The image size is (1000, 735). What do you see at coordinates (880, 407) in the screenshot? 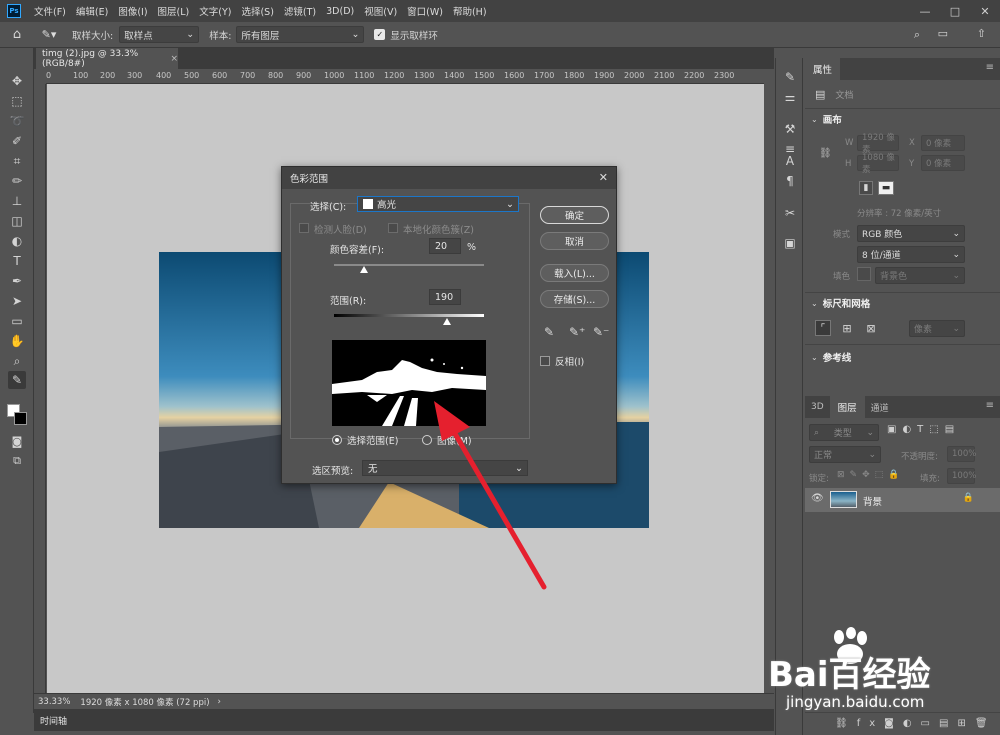
I see `tab-channels: 通道` at bounding box center [880, 407].